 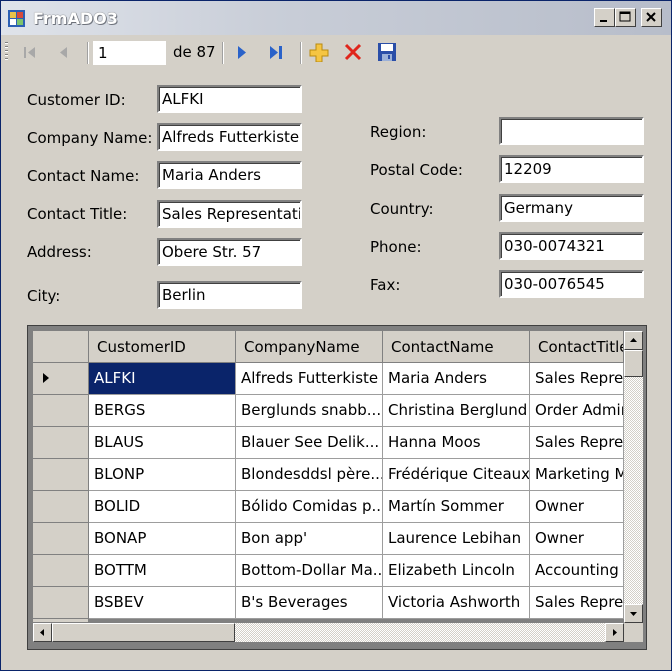 I want to click on grid-cell: ALFKI, so click(x=162, y=379).